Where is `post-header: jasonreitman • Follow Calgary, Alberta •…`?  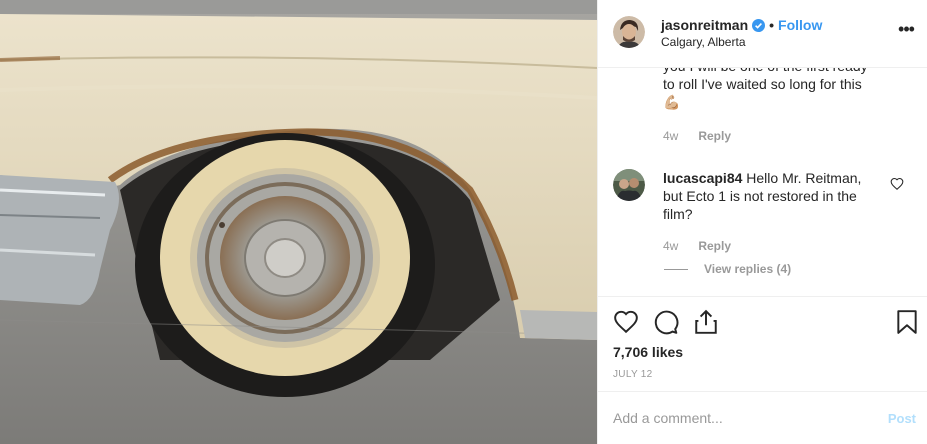
post-header: jasonreitman • Follow Calgary, Alberta •… is located at coordinates (762, 34).